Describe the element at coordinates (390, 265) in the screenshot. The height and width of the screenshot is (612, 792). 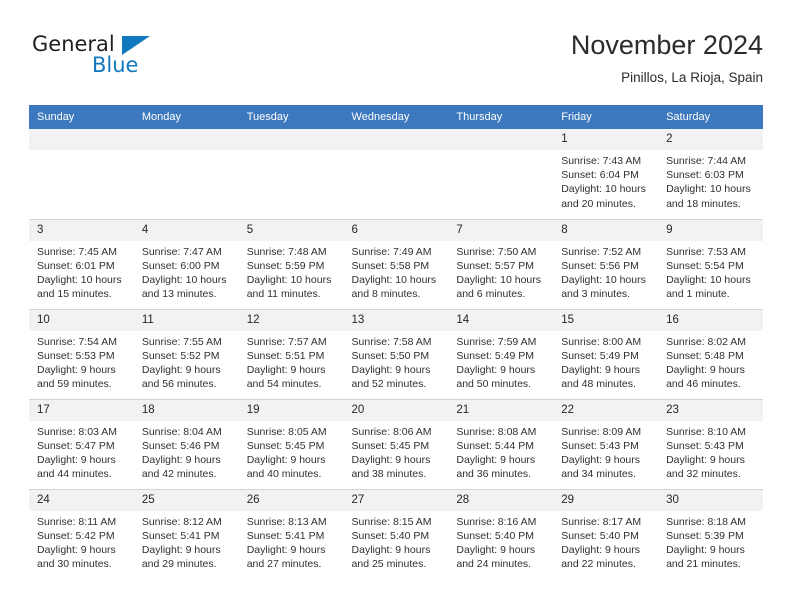
I see `sunset-text: Sunset: 5:58 PM` at that location.